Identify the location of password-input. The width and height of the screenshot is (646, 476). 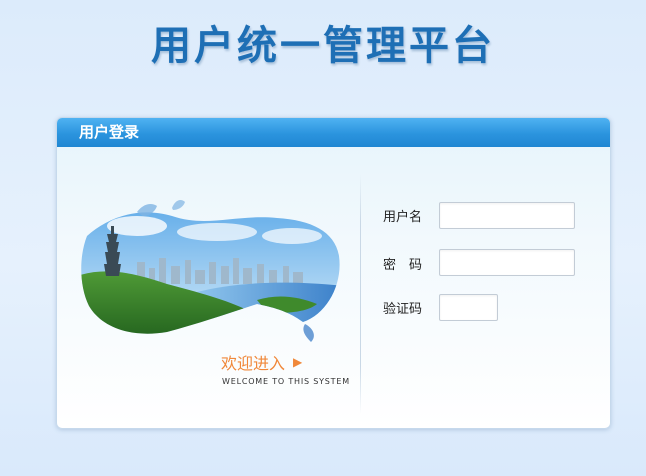
(507, 262).